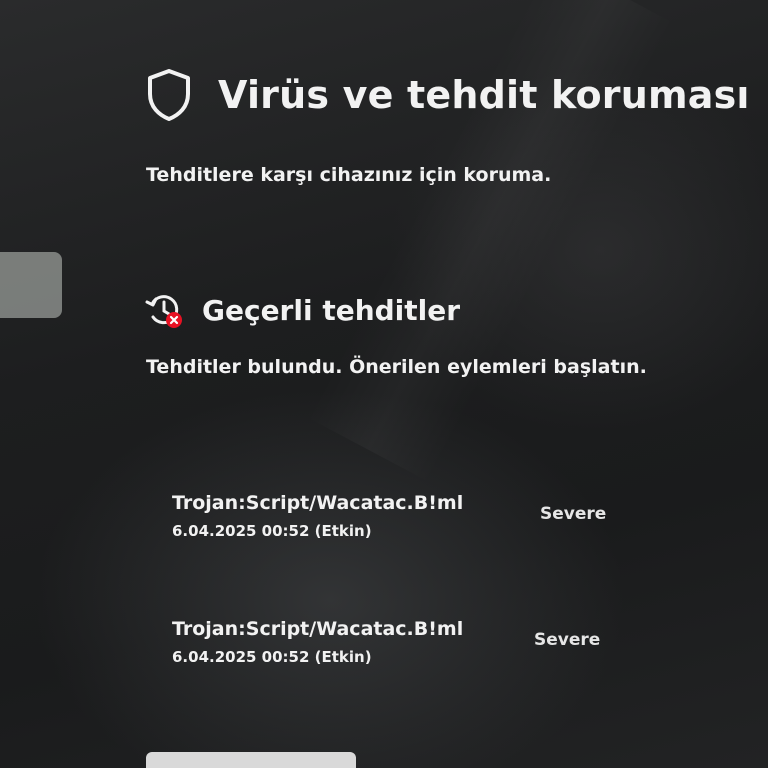 The width and height of the screenshot is (768, 768). Describe the element at coordinates (331, 310) in the screenshot. I see `section-title: Geçerli tehditler` at that location.